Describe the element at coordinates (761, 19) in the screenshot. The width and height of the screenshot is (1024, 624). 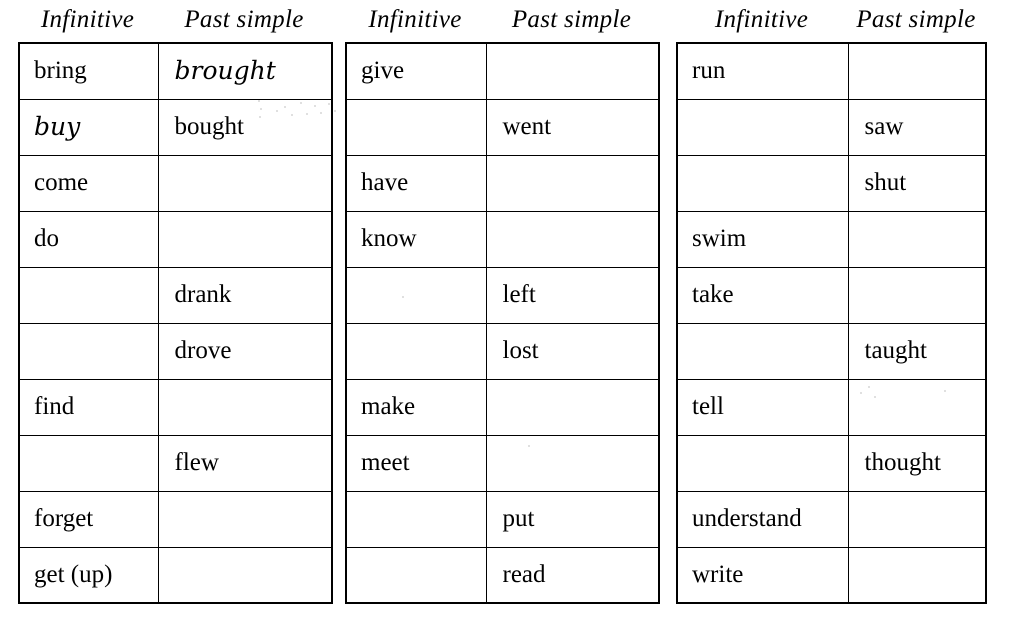
I see `heading-infinitive-3: Infinitive` at that location.